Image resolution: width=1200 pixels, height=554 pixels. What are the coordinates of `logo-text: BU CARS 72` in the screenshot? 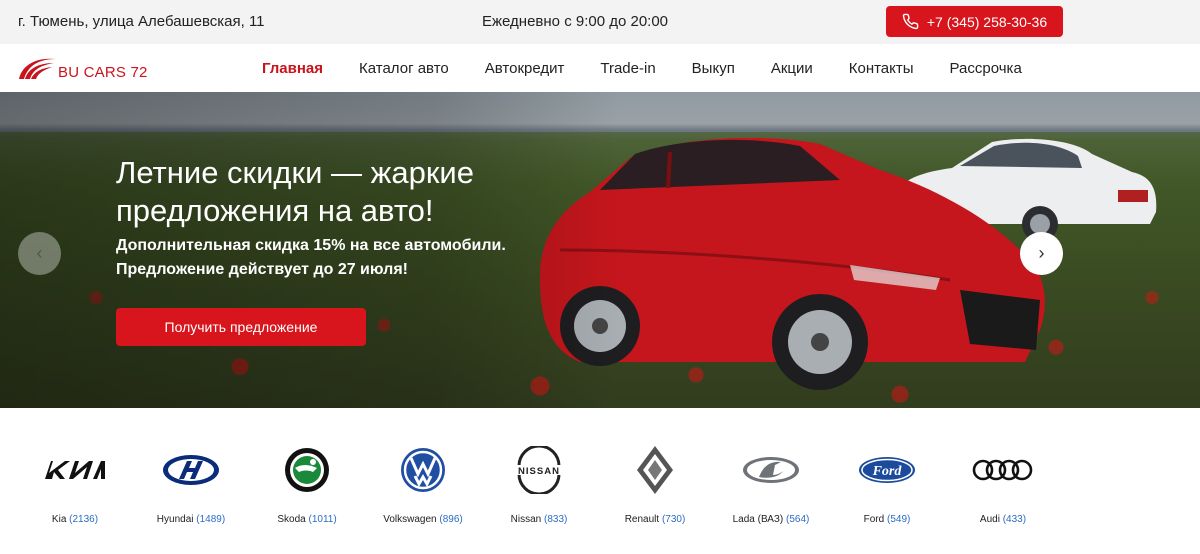 It's located at (103, 72).